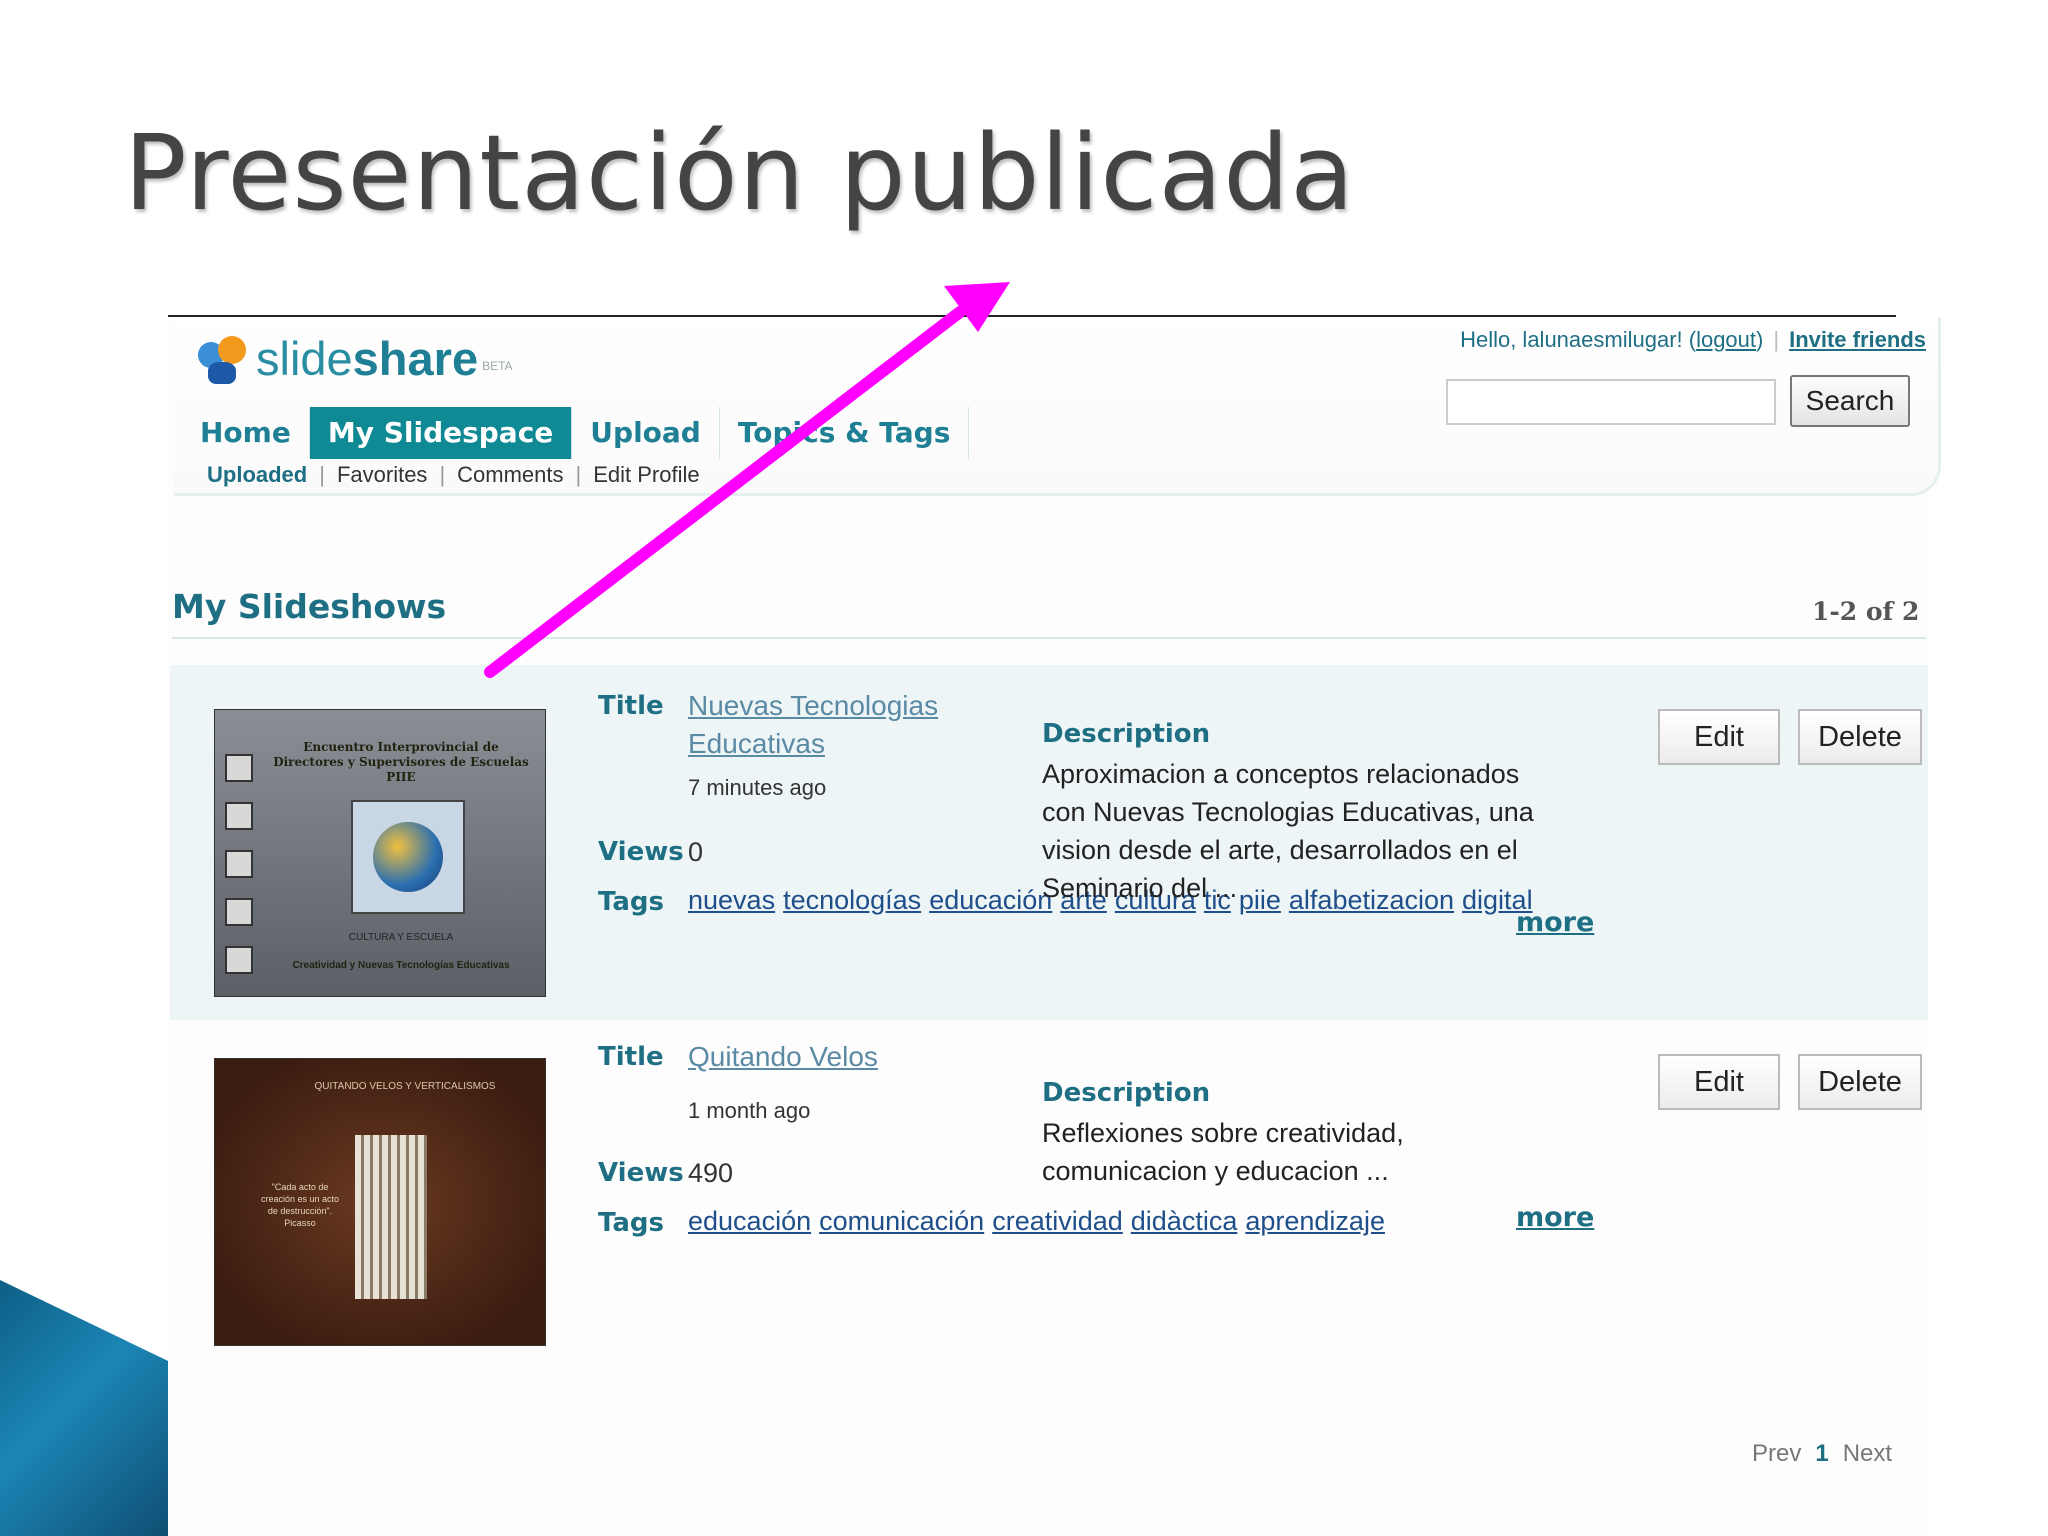 This screenshot has height=1536, width=2048. What do you see at coordinates (401, 937) in the screenshot?
I see `thumbnail-subheading: CULTURA Y ESCUELA` at bounding box center [401, 937].